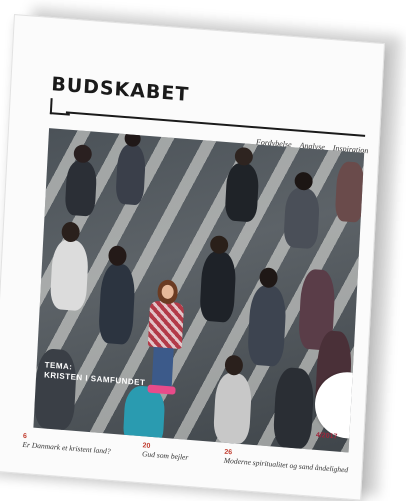  What do you see at coordinates (120, 89) in the screenshot?
I see `masthead: BUDSKABET` at bounding box center [120, 89].